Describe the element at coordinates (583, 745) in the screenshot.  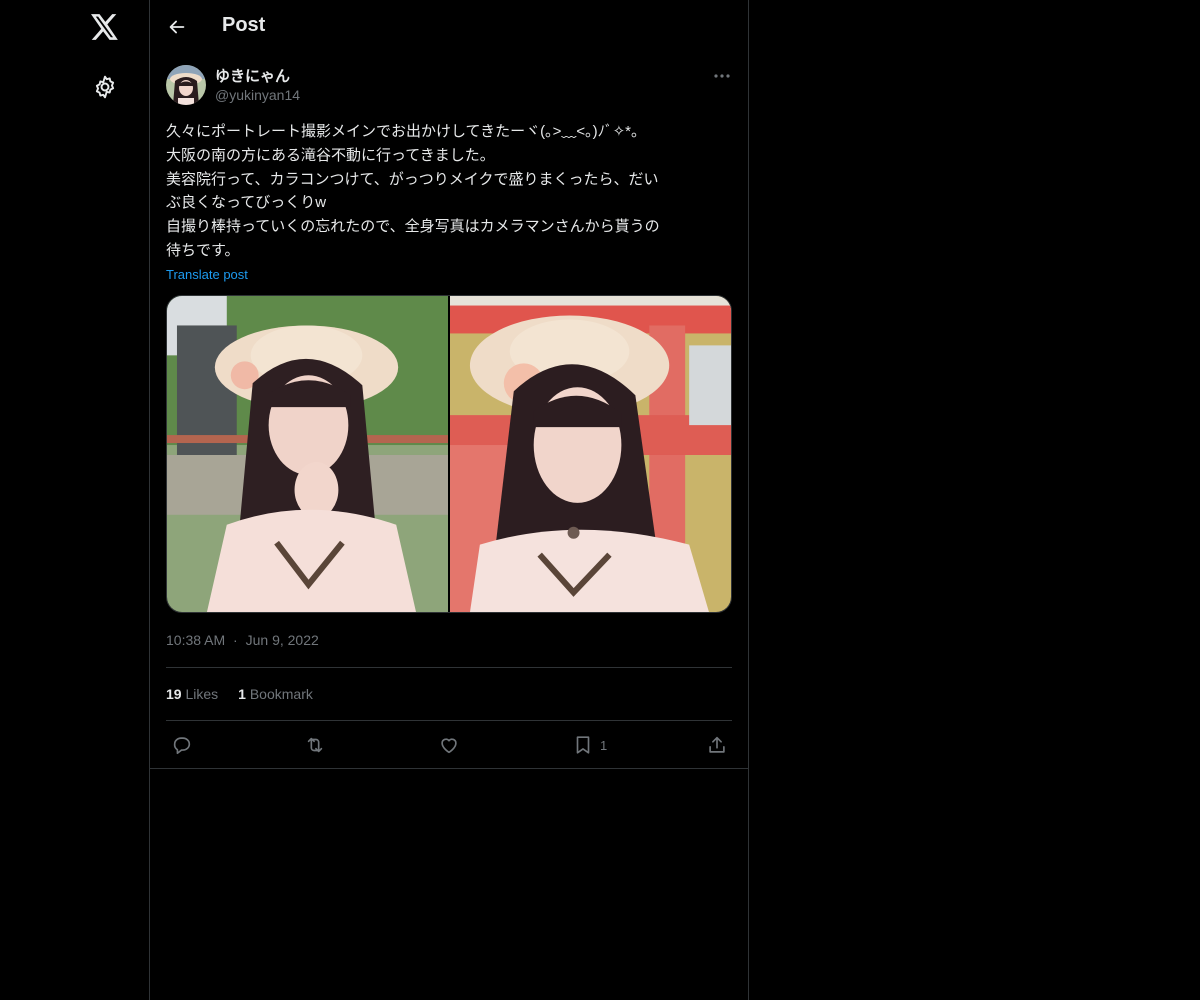
I see `bookmark-icon` at that location.